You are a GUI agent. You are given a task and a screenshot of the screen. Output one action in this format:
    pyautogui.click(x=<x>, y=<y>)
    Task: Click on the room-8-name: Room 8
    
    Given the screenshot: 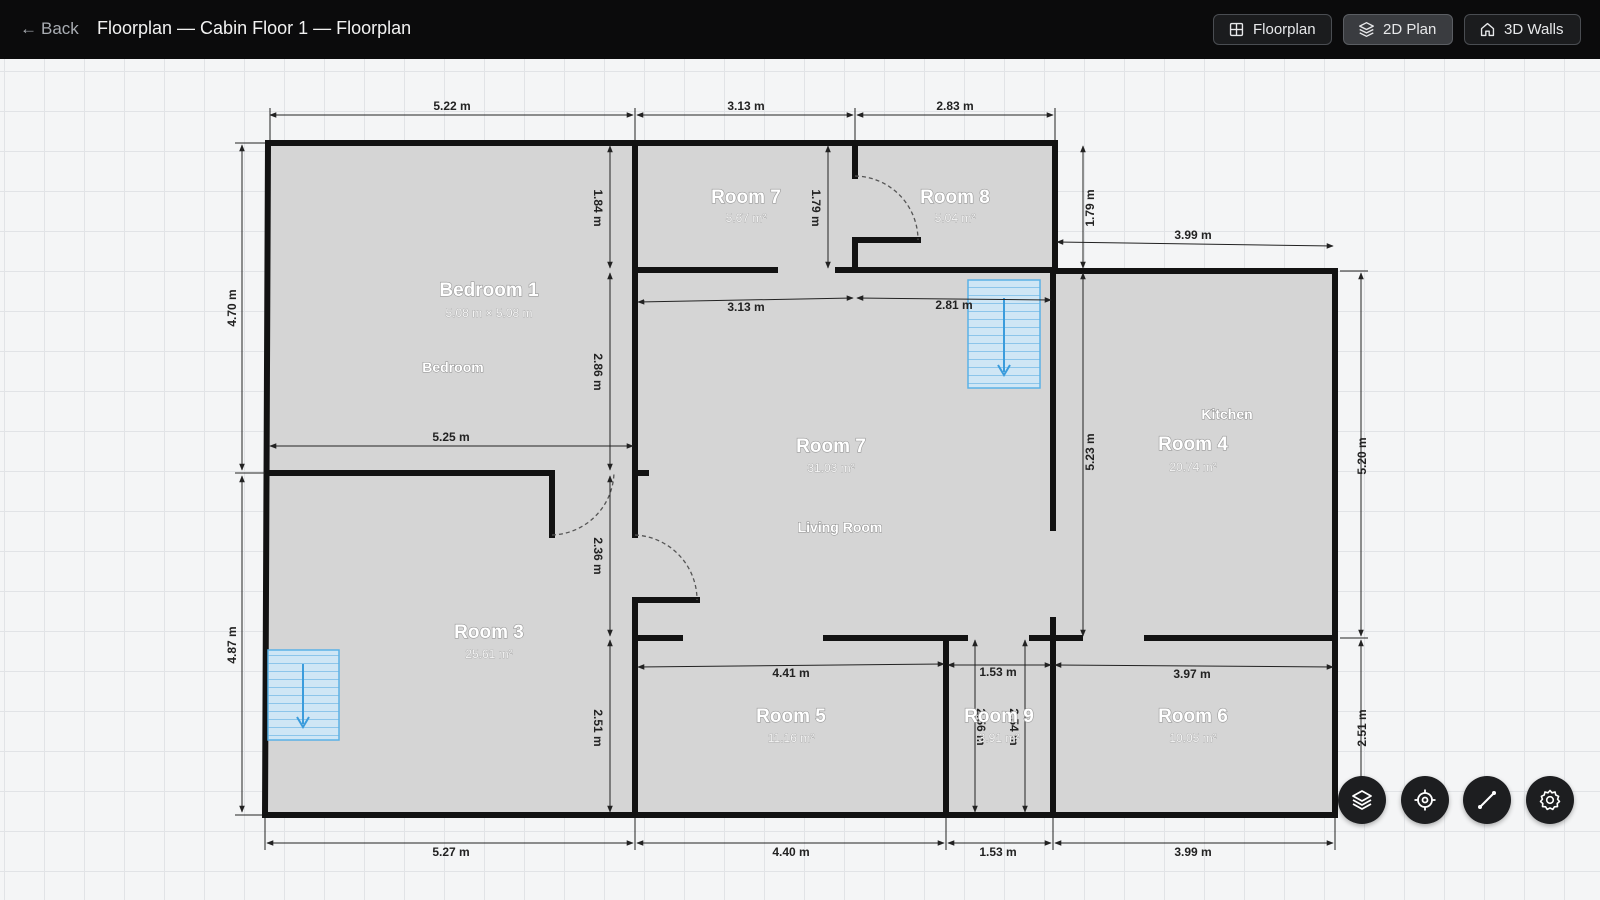 What is the action you would take?
    pyautogui.click(x=955, y=197)
    